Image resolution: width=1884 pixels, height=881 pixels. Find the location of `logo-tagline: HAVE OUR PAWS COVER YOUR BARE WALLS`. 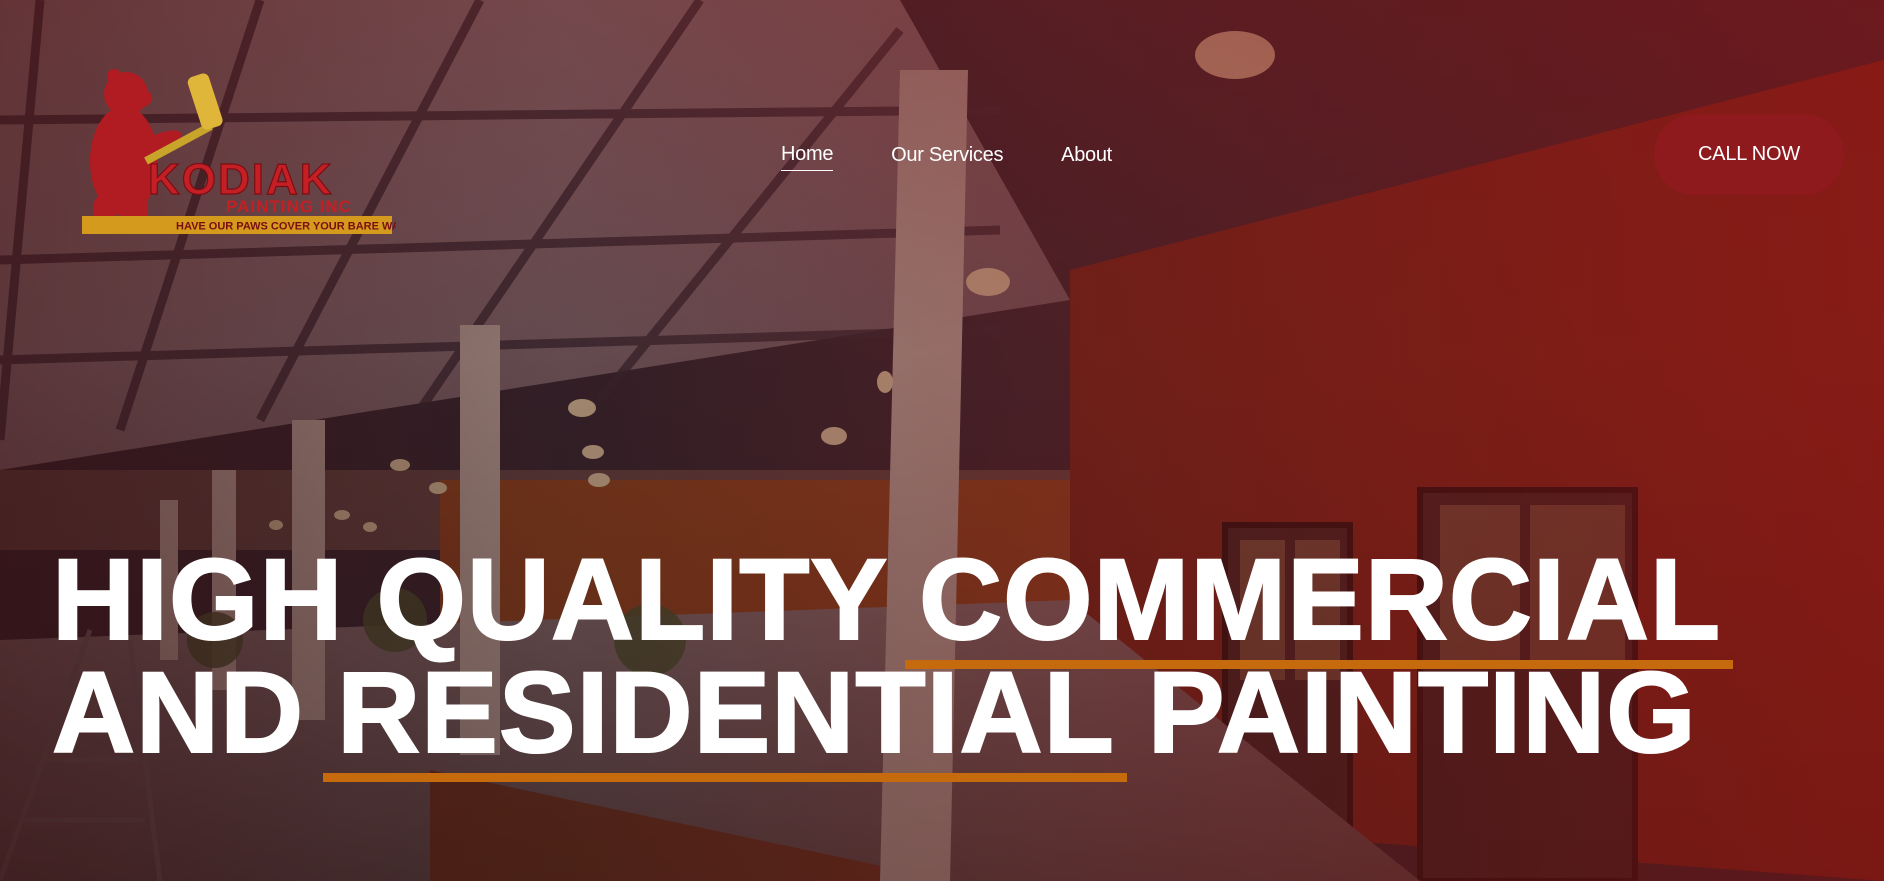

logo-tagline: HAVE OUR PAWS COVER YOUR BARE WALLS is located at coordinates (286, 227).